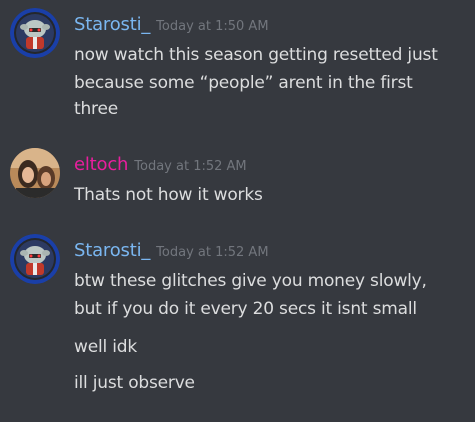 The height and width of the screenshot is (422, 475). Describe the element at coordinates (243, 83) in the screenshot. I see `message-text: because some “people” arent in the first` at that location.